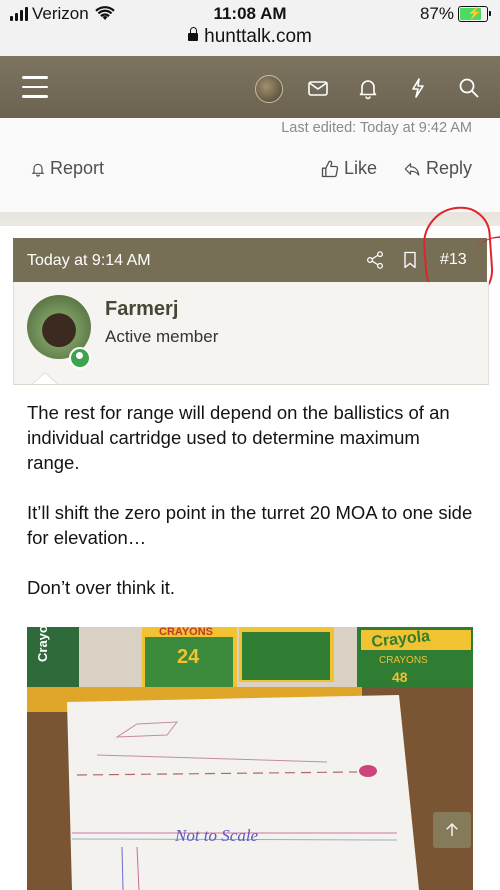  I want to click on thumbs-up-icon, so click(330, 168).